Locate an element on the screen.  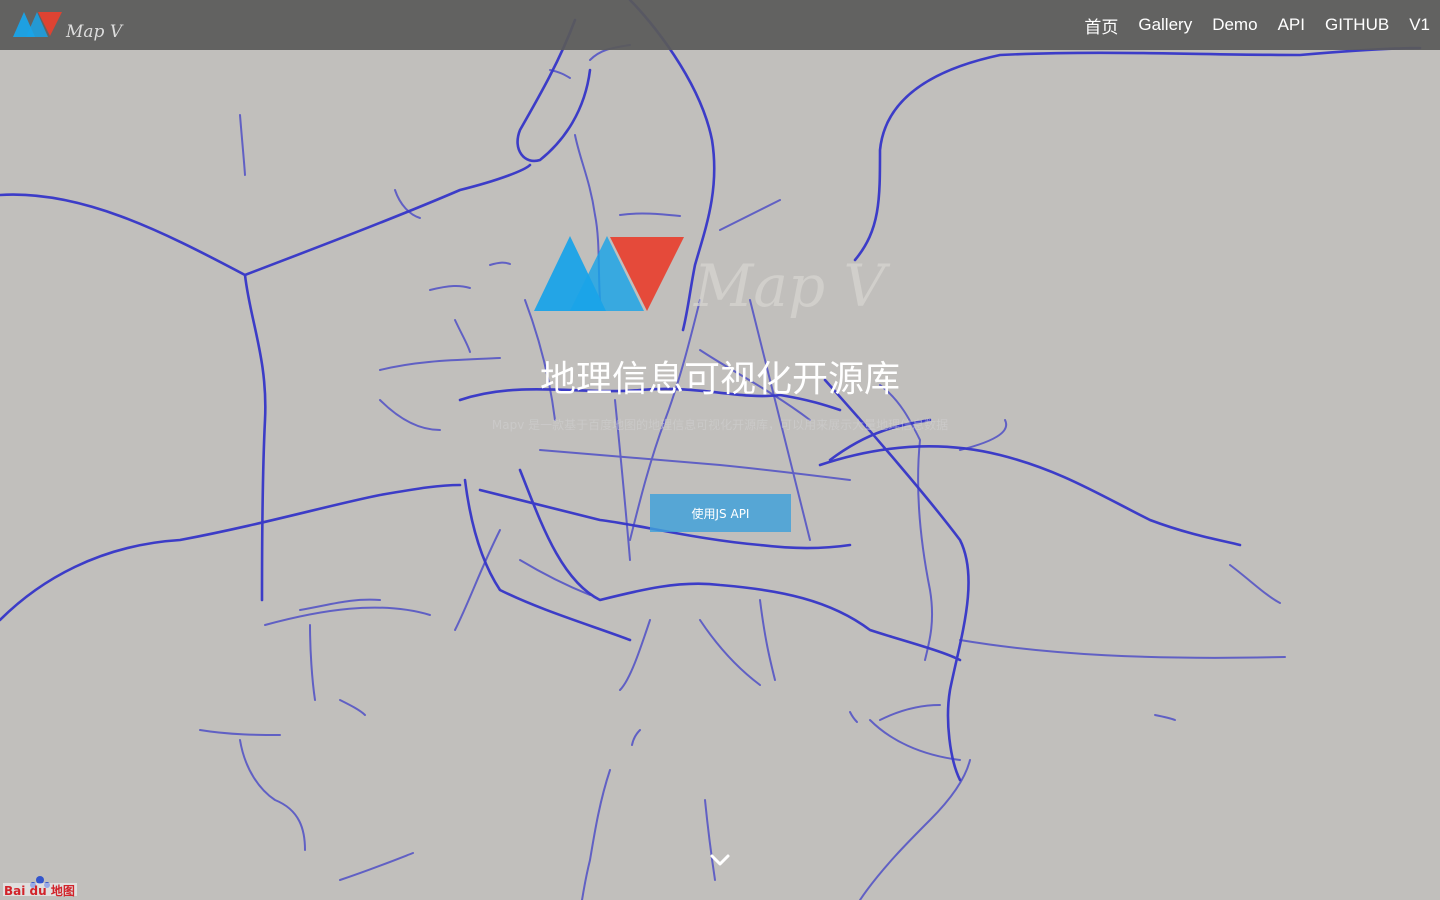
nav-api: API is located at coordinates (1291, 25).